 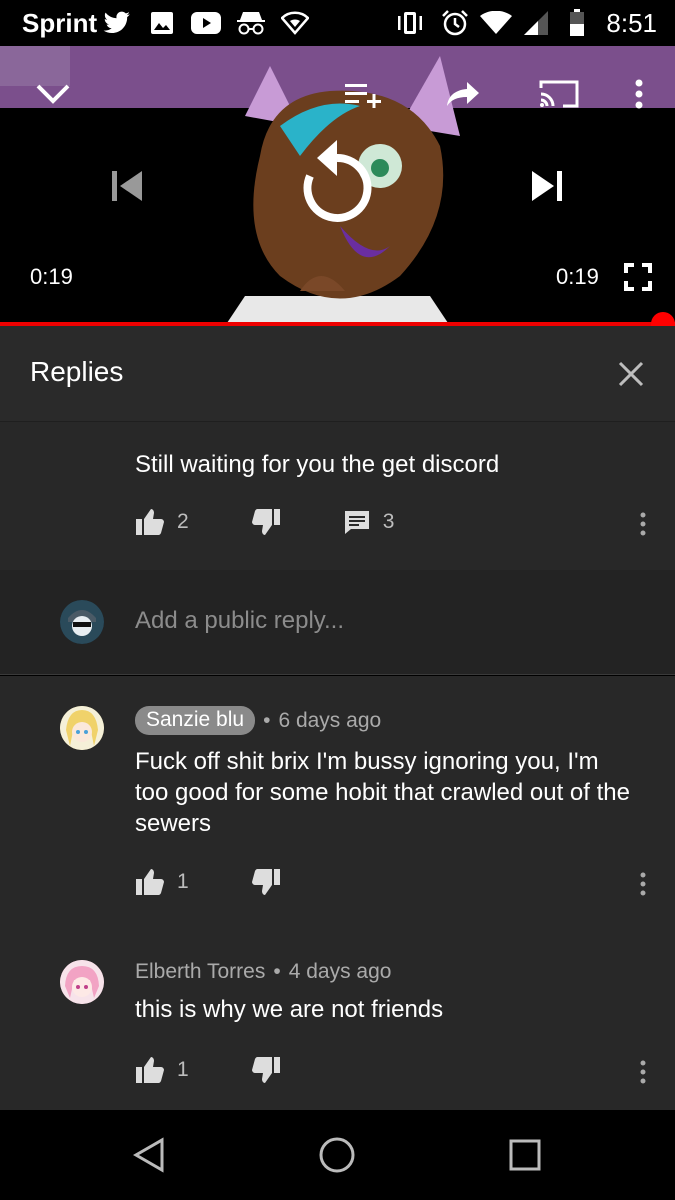 What do you see at coordinates (337, 23) in the screenshot?
I see `status-bar: Sprint 8:51` at bounding box center [337, 23].